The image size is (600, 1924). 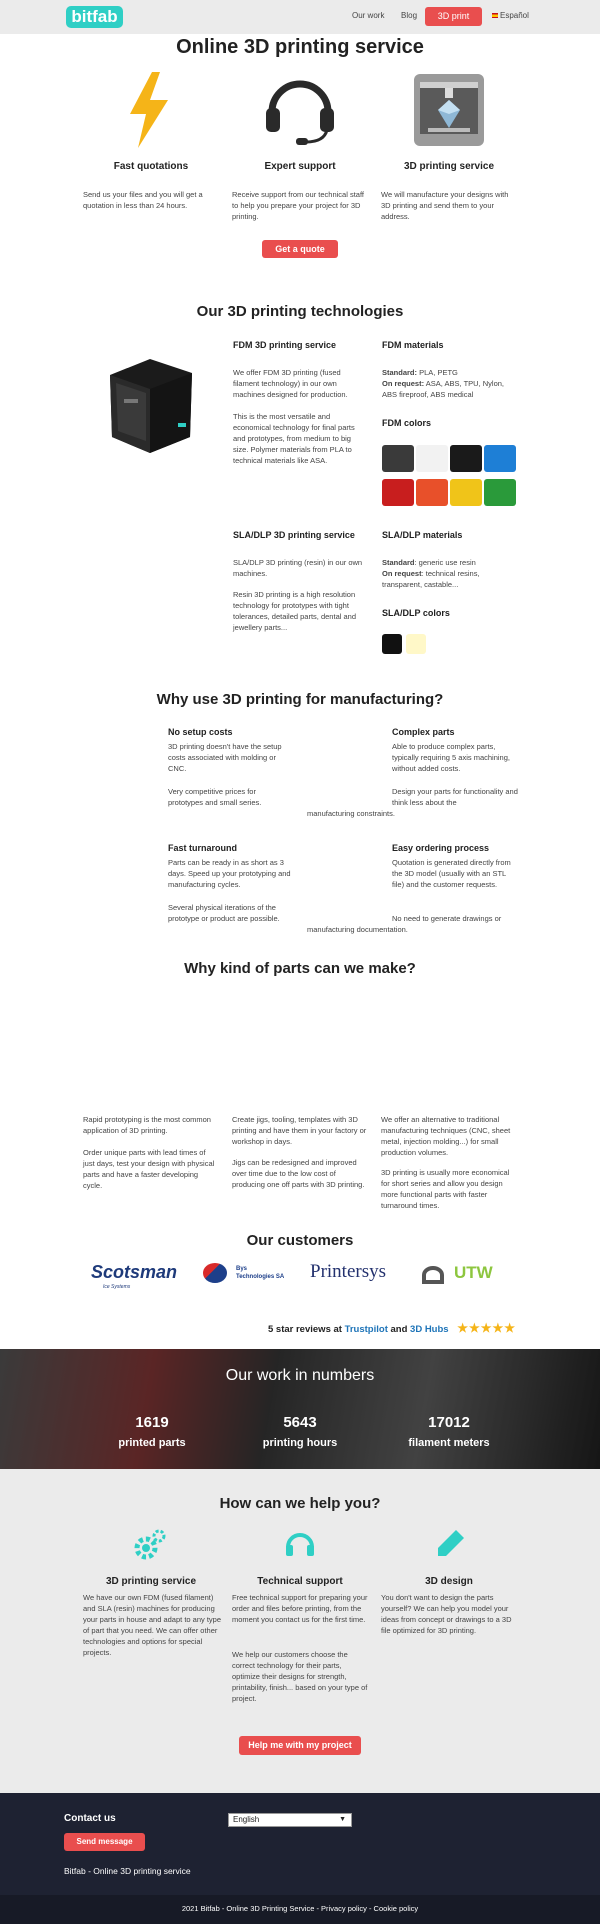 What do you see at coordinates (423, 732) in the screenshot?
I see `why-item-title-complex-parts: Complex parts` at bounding box center [423, 732].